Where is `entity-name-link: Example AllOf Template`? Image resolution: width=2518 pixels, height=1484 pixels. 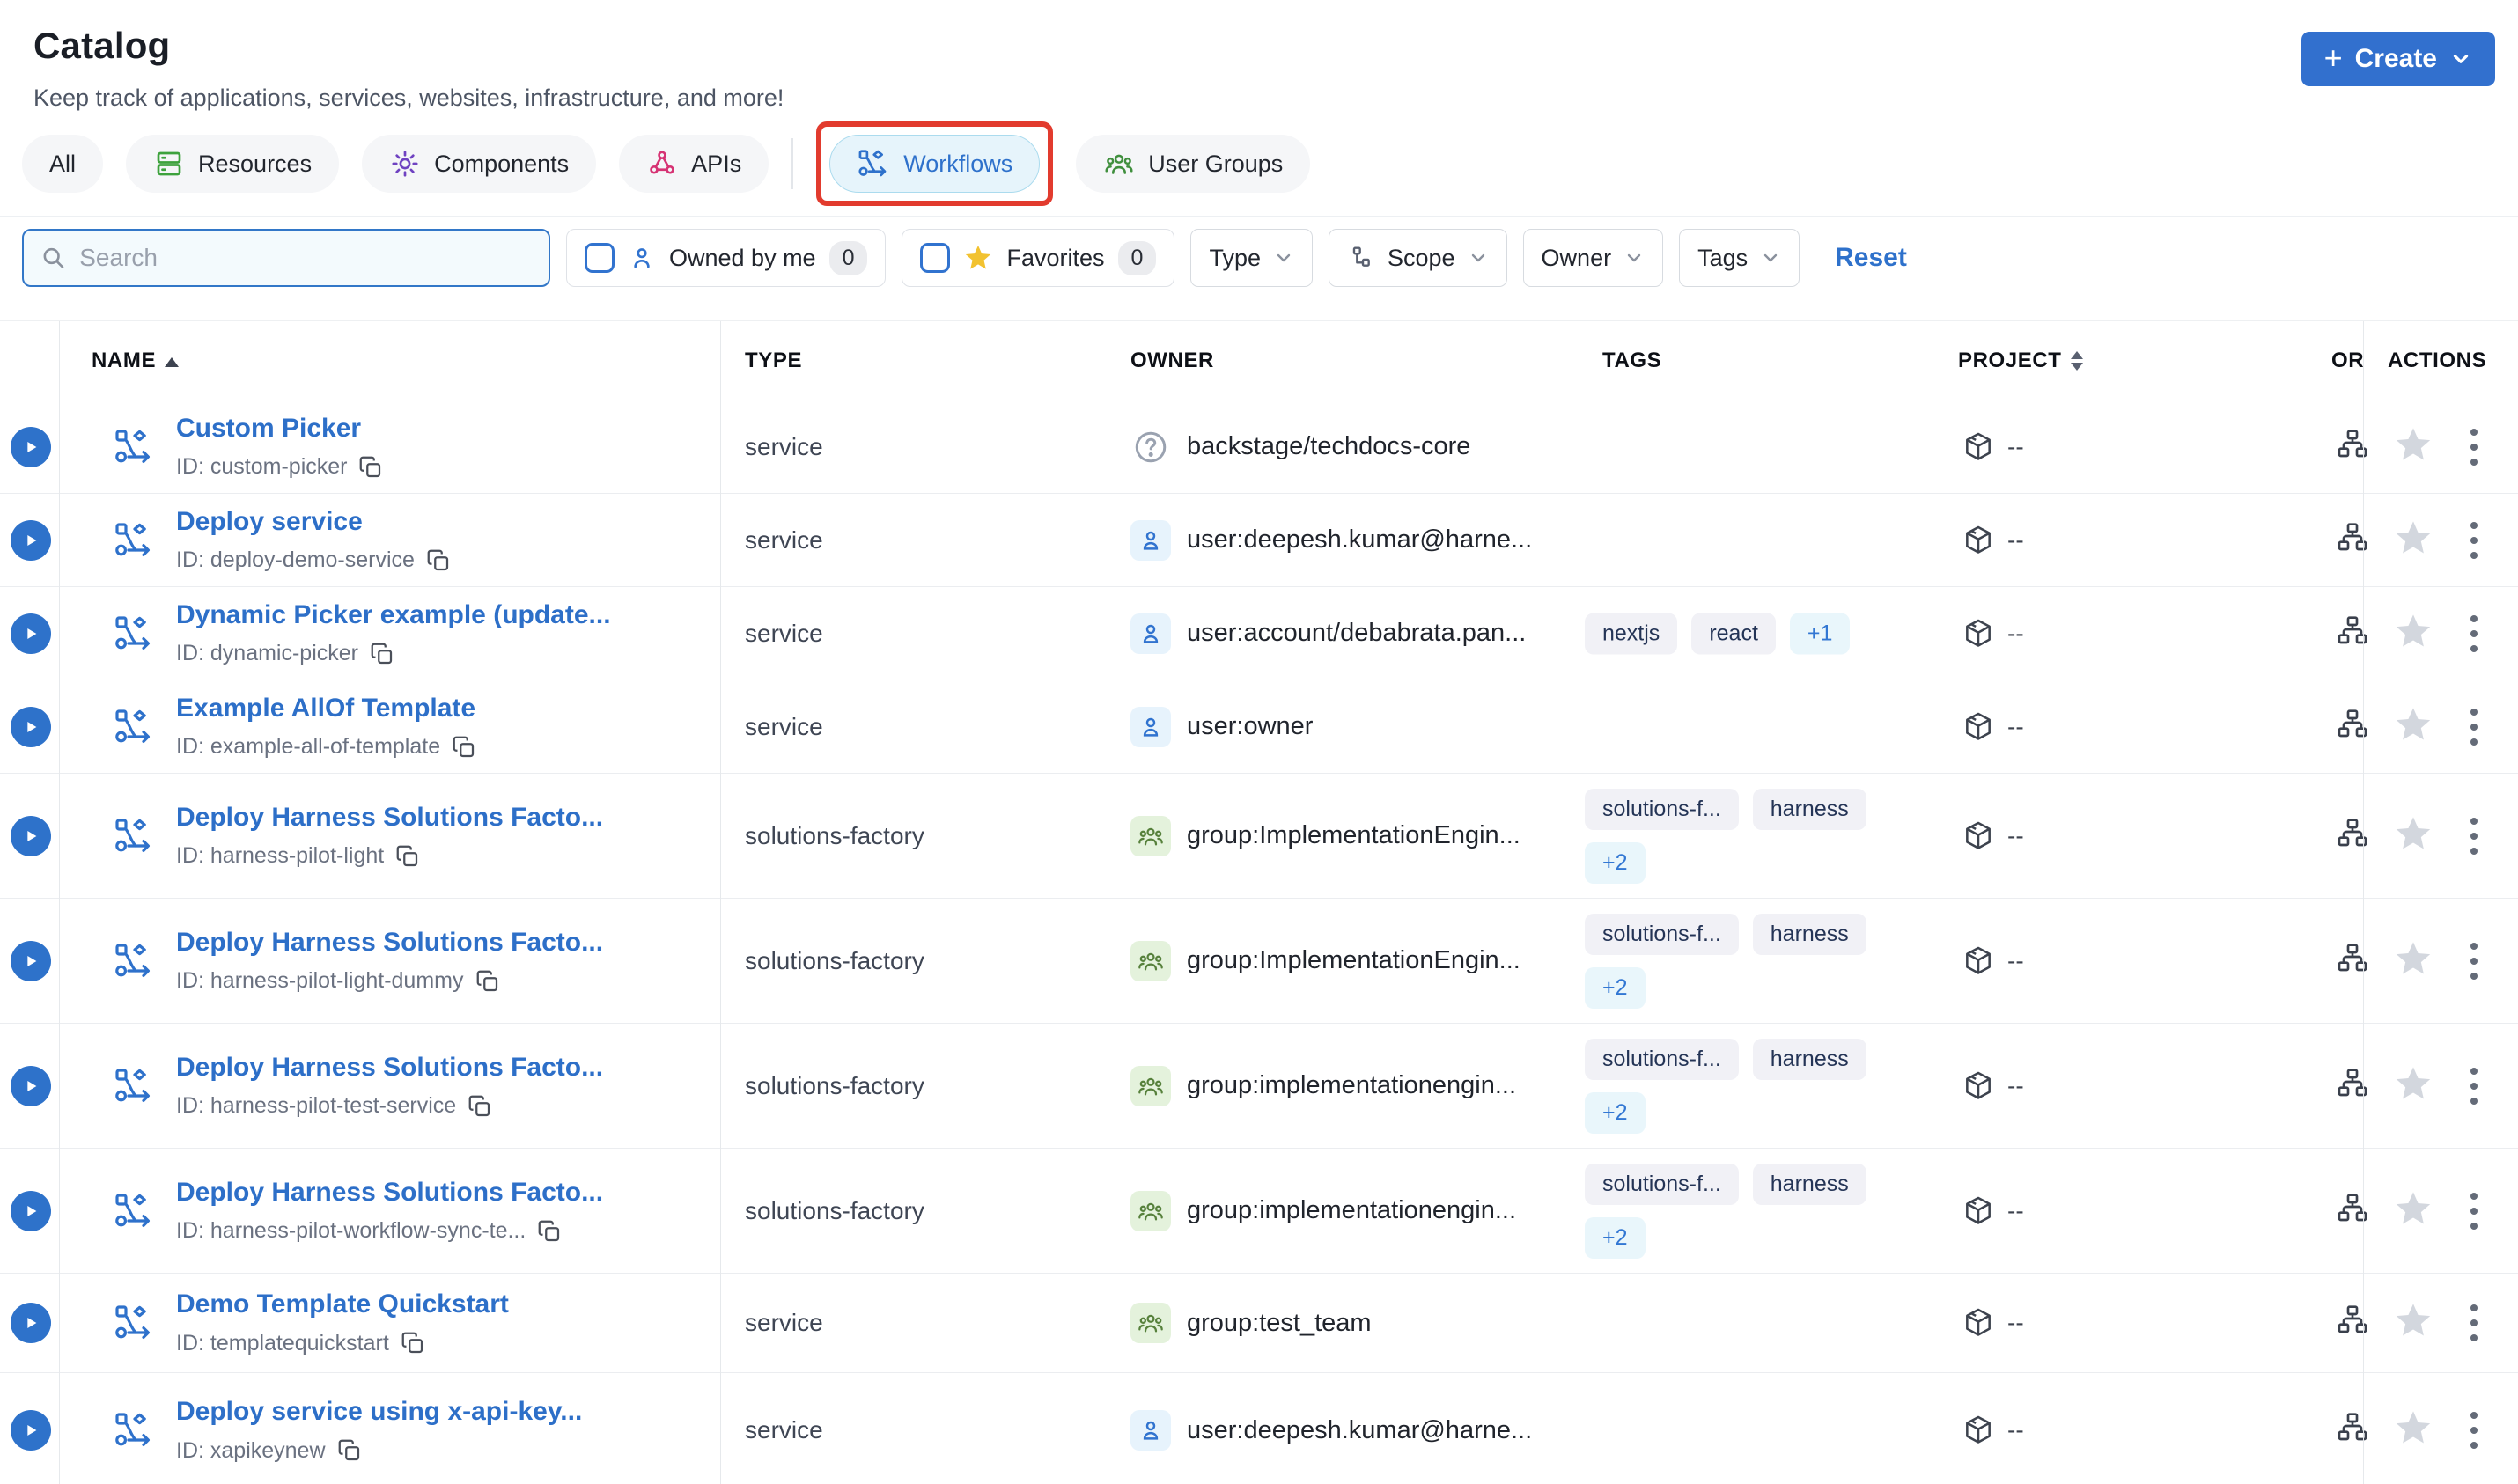 entity-name-link: Example AllOf Template is located at coordinates (326, 709).